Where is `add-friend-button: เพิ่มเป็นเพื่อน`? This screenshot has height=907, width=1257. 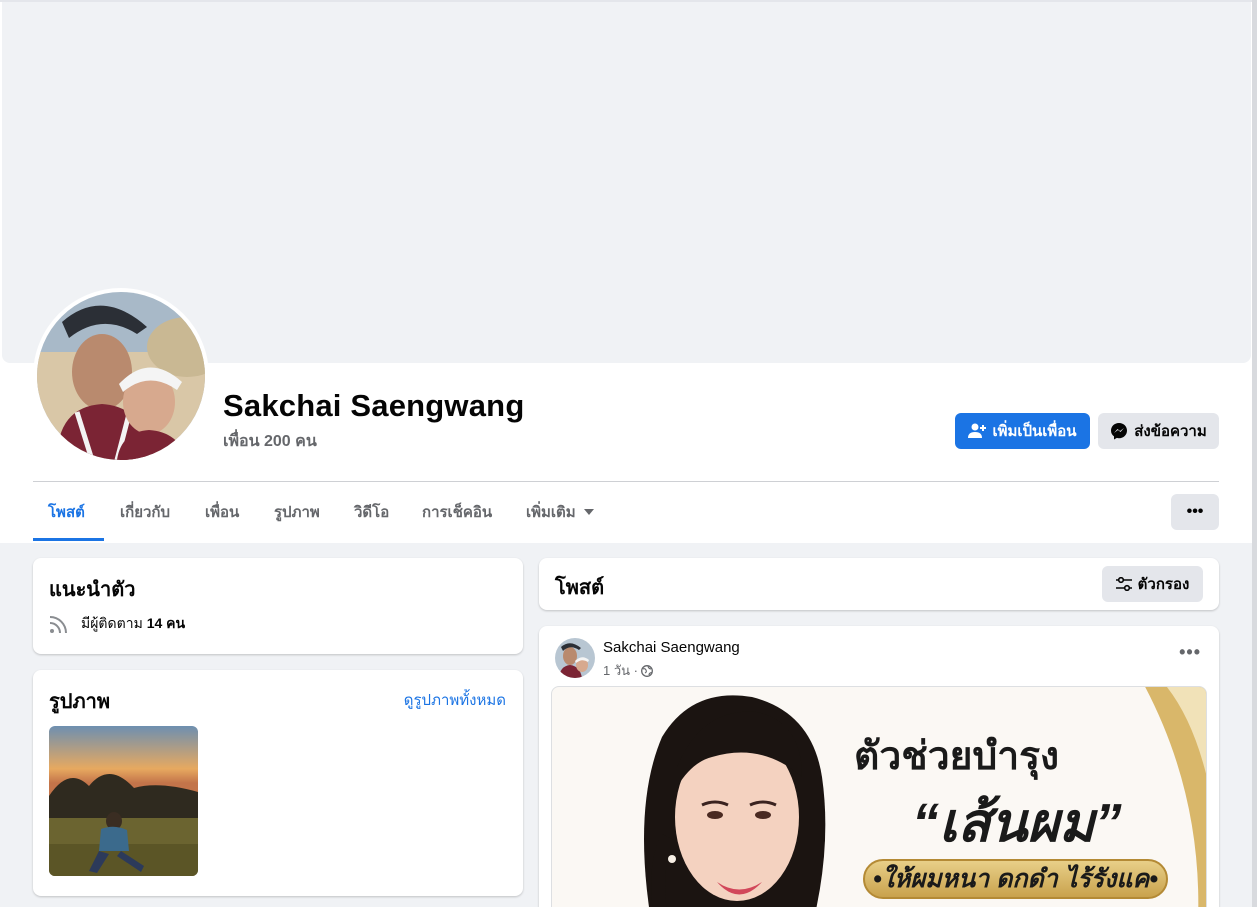 add-friend-button: เพิ่มเป็นเพื่อน is located at coordinates (1022, 431).